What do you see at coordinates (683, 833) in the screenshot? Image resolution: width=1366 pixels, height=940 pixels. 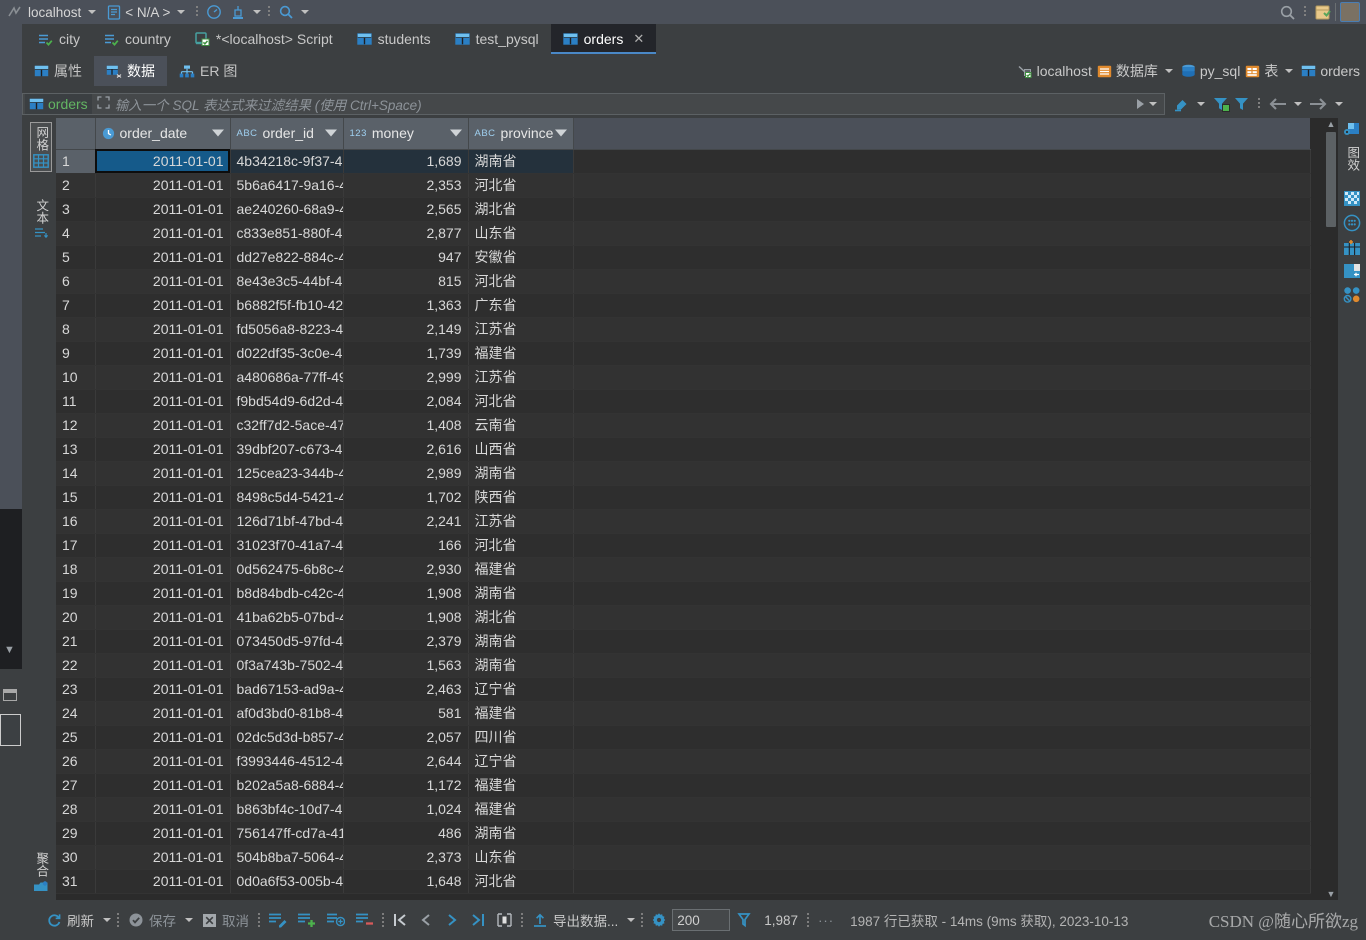 I see `table-row: 29 2011-01-01 756147ff-cd7a-41 486 湖南省` at bounding box center [683, 833].